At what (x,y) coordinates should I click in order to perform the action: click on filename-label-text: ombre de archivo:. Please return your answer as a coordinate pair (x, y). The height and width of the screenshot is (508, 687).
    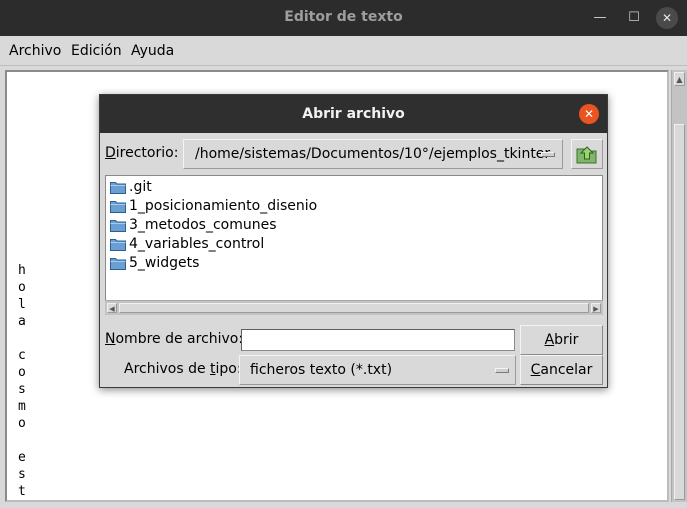
    Looking at the image, I should click on (179, 339).